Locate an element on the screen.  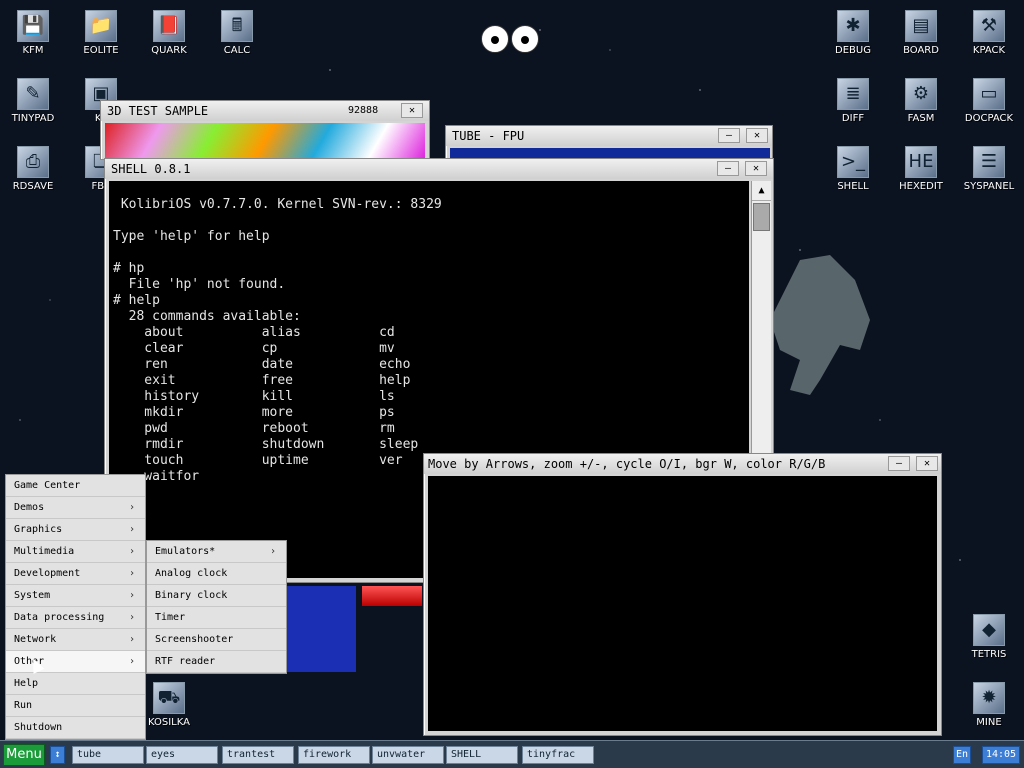
menu-item-data-processing: Data processing › is located at coordinates (75, 618).